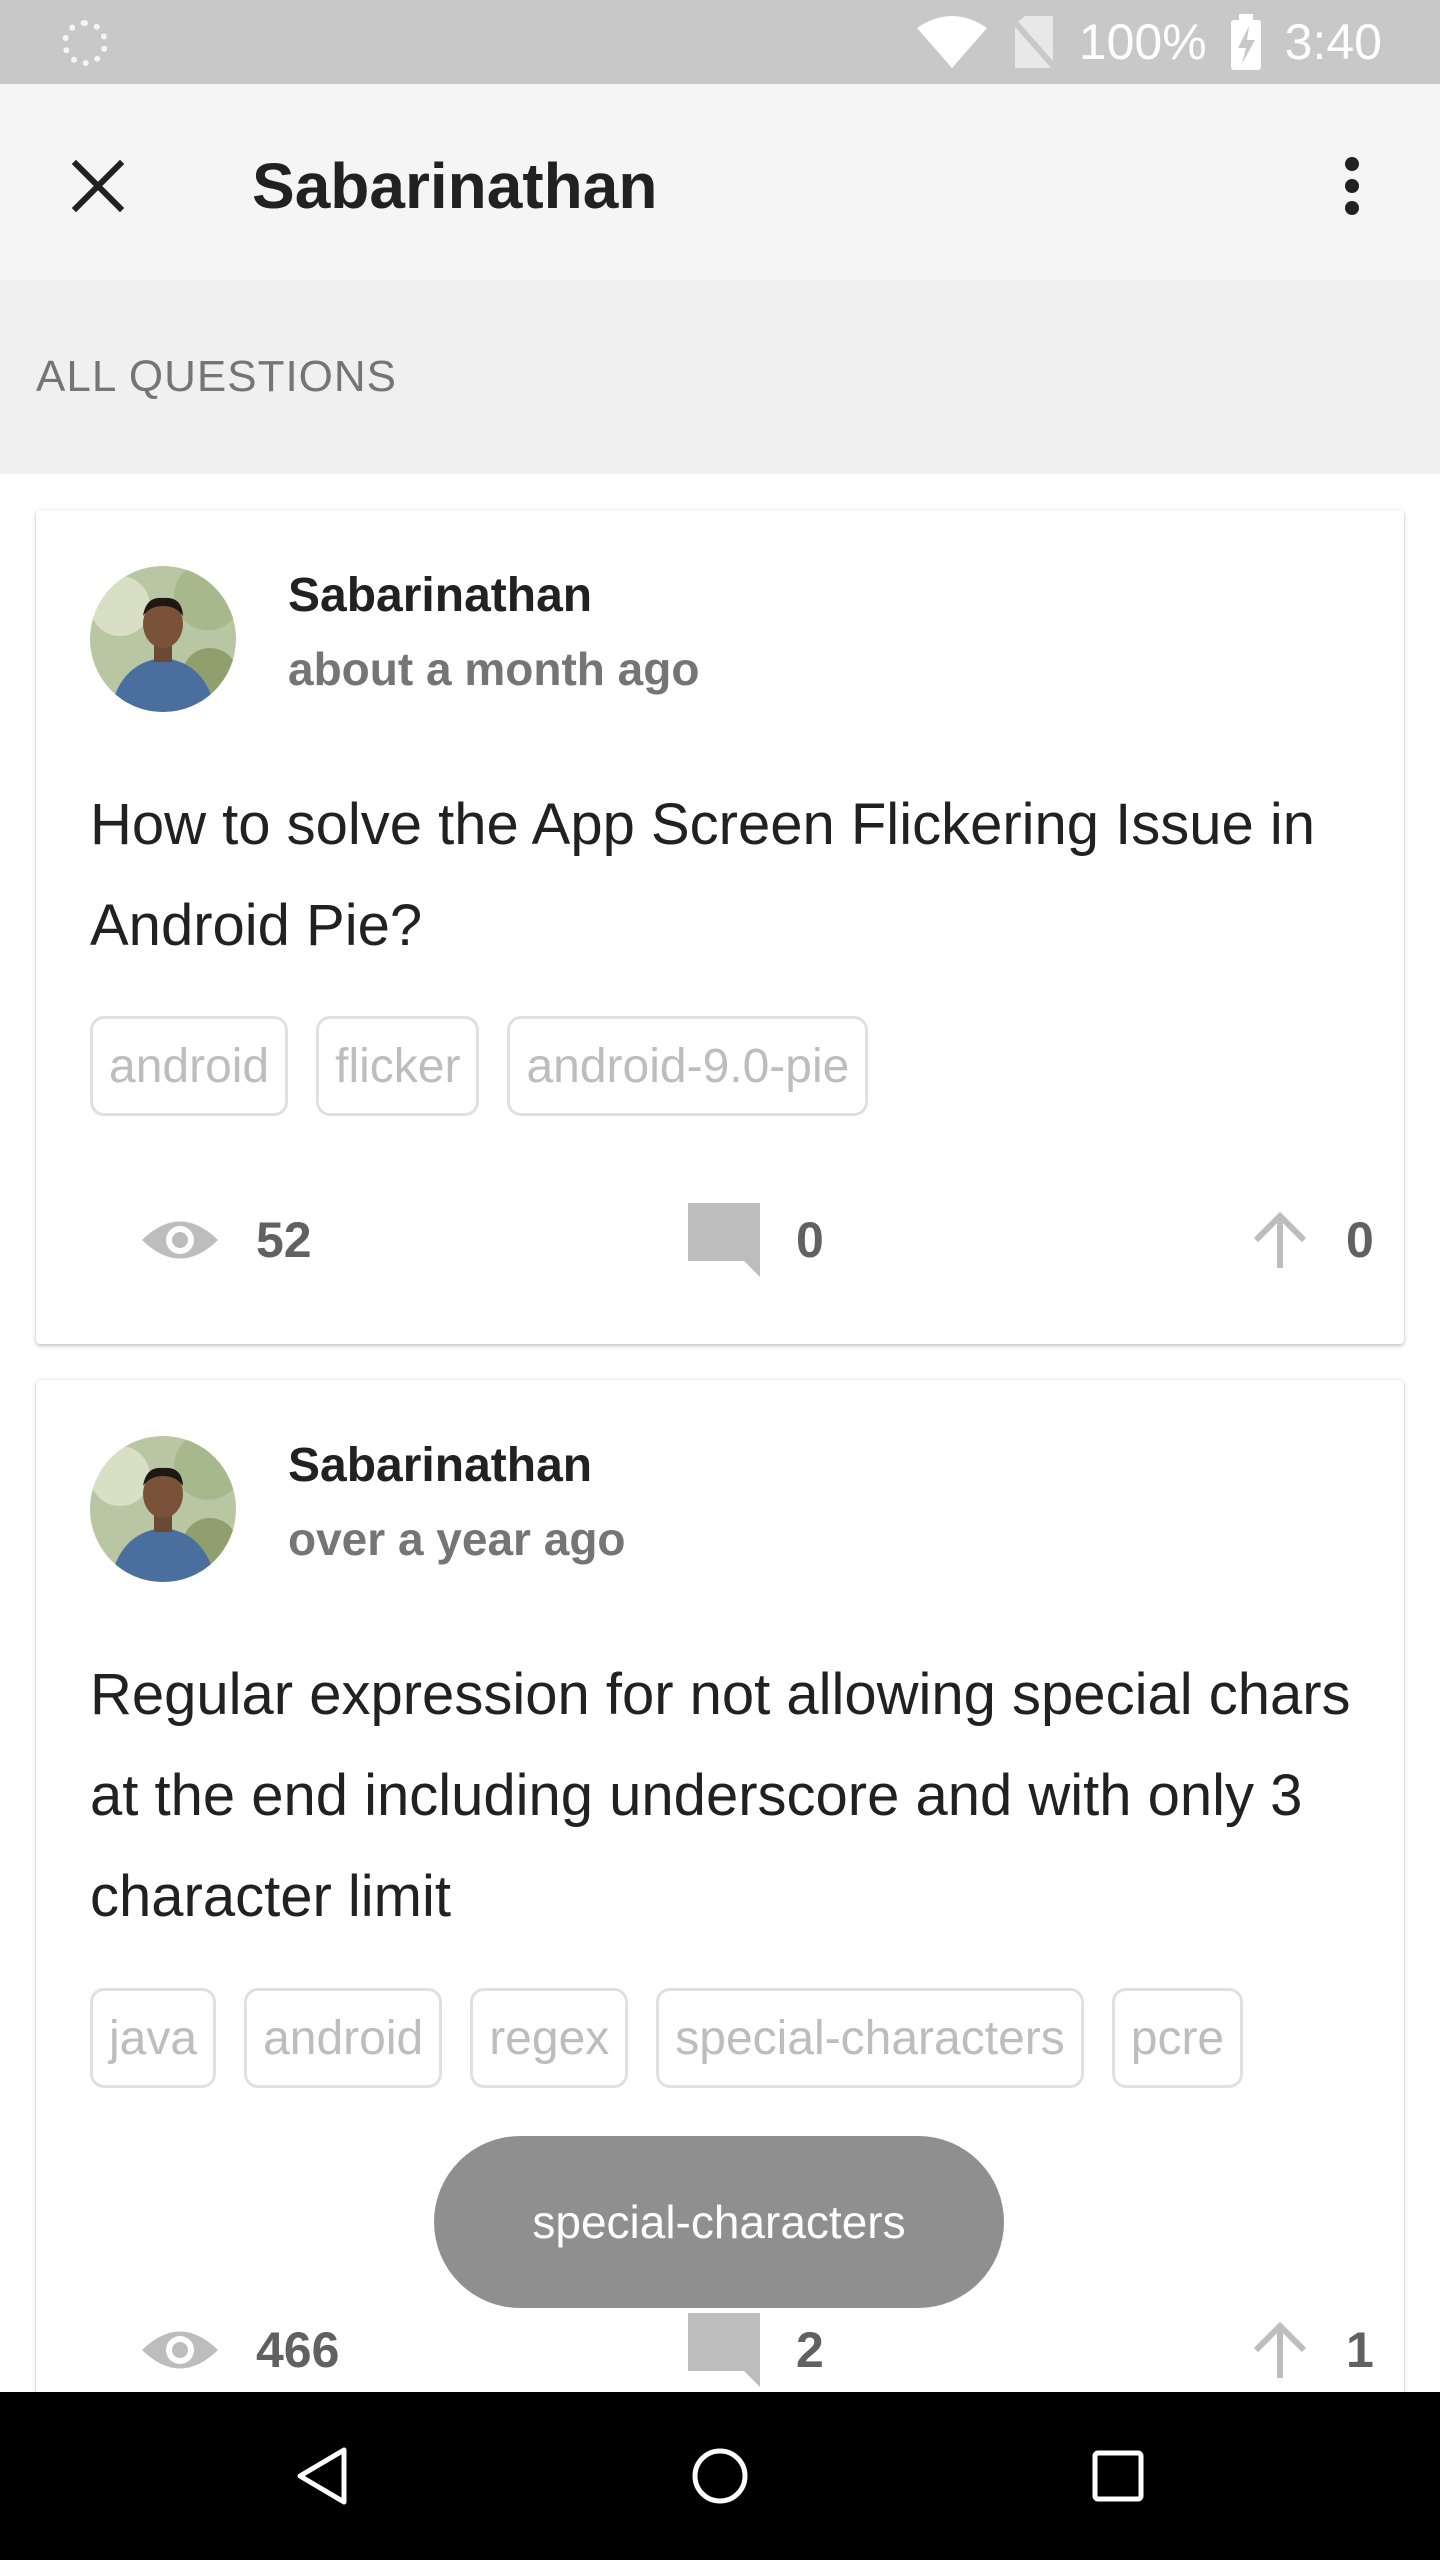 The height and width of the screenshot is (2560, 1440). What do you see at coordinates (1360, 2350) in the screenshot?
I see `votes-count: 1` at bounding box center [1360, 2350].